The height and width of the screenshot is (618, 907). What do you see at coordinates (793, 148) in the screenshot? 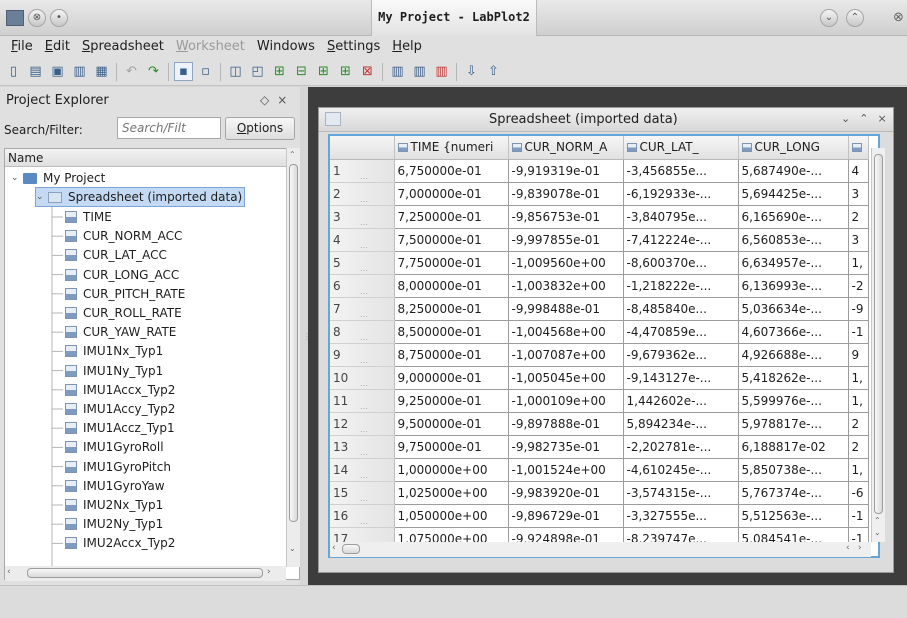
I see `column-header: CUR_LONG` at bounding box center [793, 148].